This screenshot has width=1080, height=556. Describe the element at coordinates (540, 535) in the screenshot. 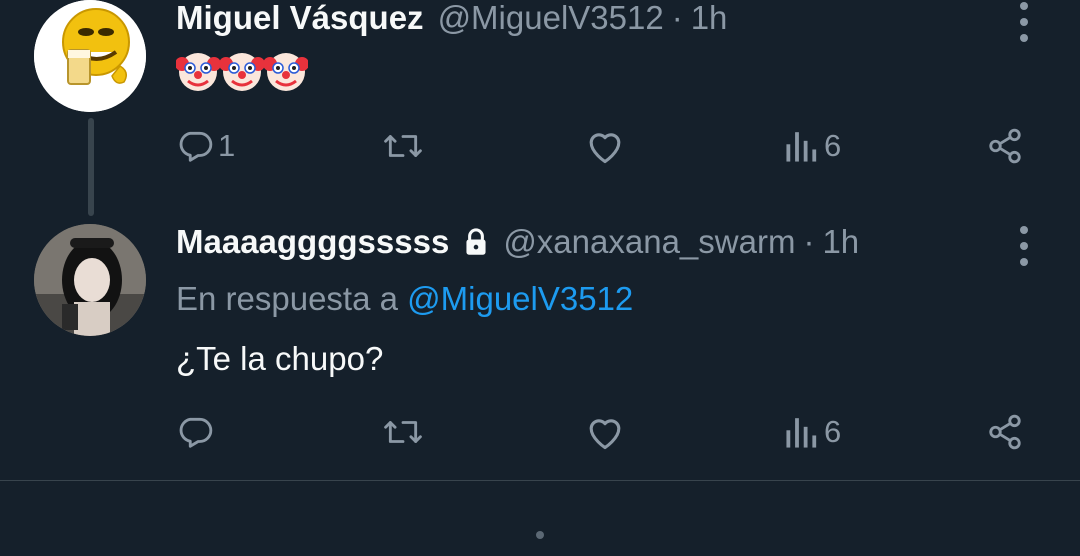

I see `loading-dot` at that location.